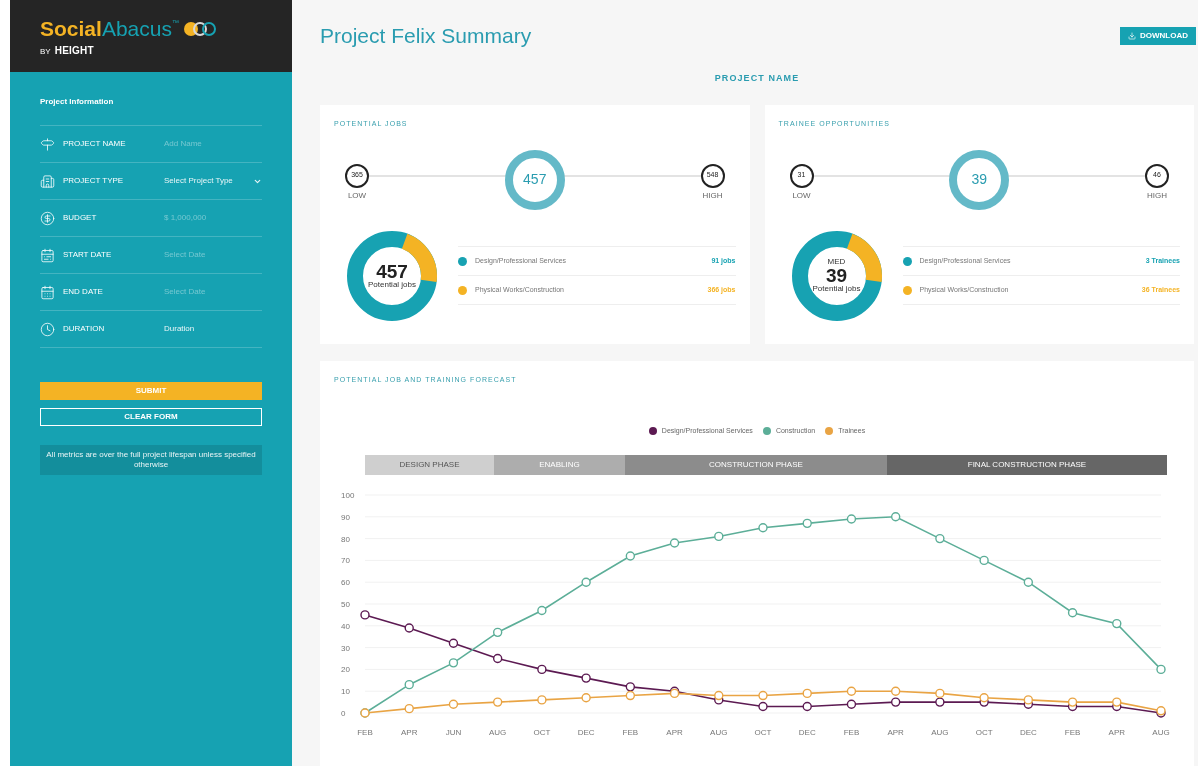 The width and height of the screenshot is (1198, 766). What do you see at coordinates (77, 102) in the screenshot?
I see `section-title: Project Information` at bounding box center [77, 102].